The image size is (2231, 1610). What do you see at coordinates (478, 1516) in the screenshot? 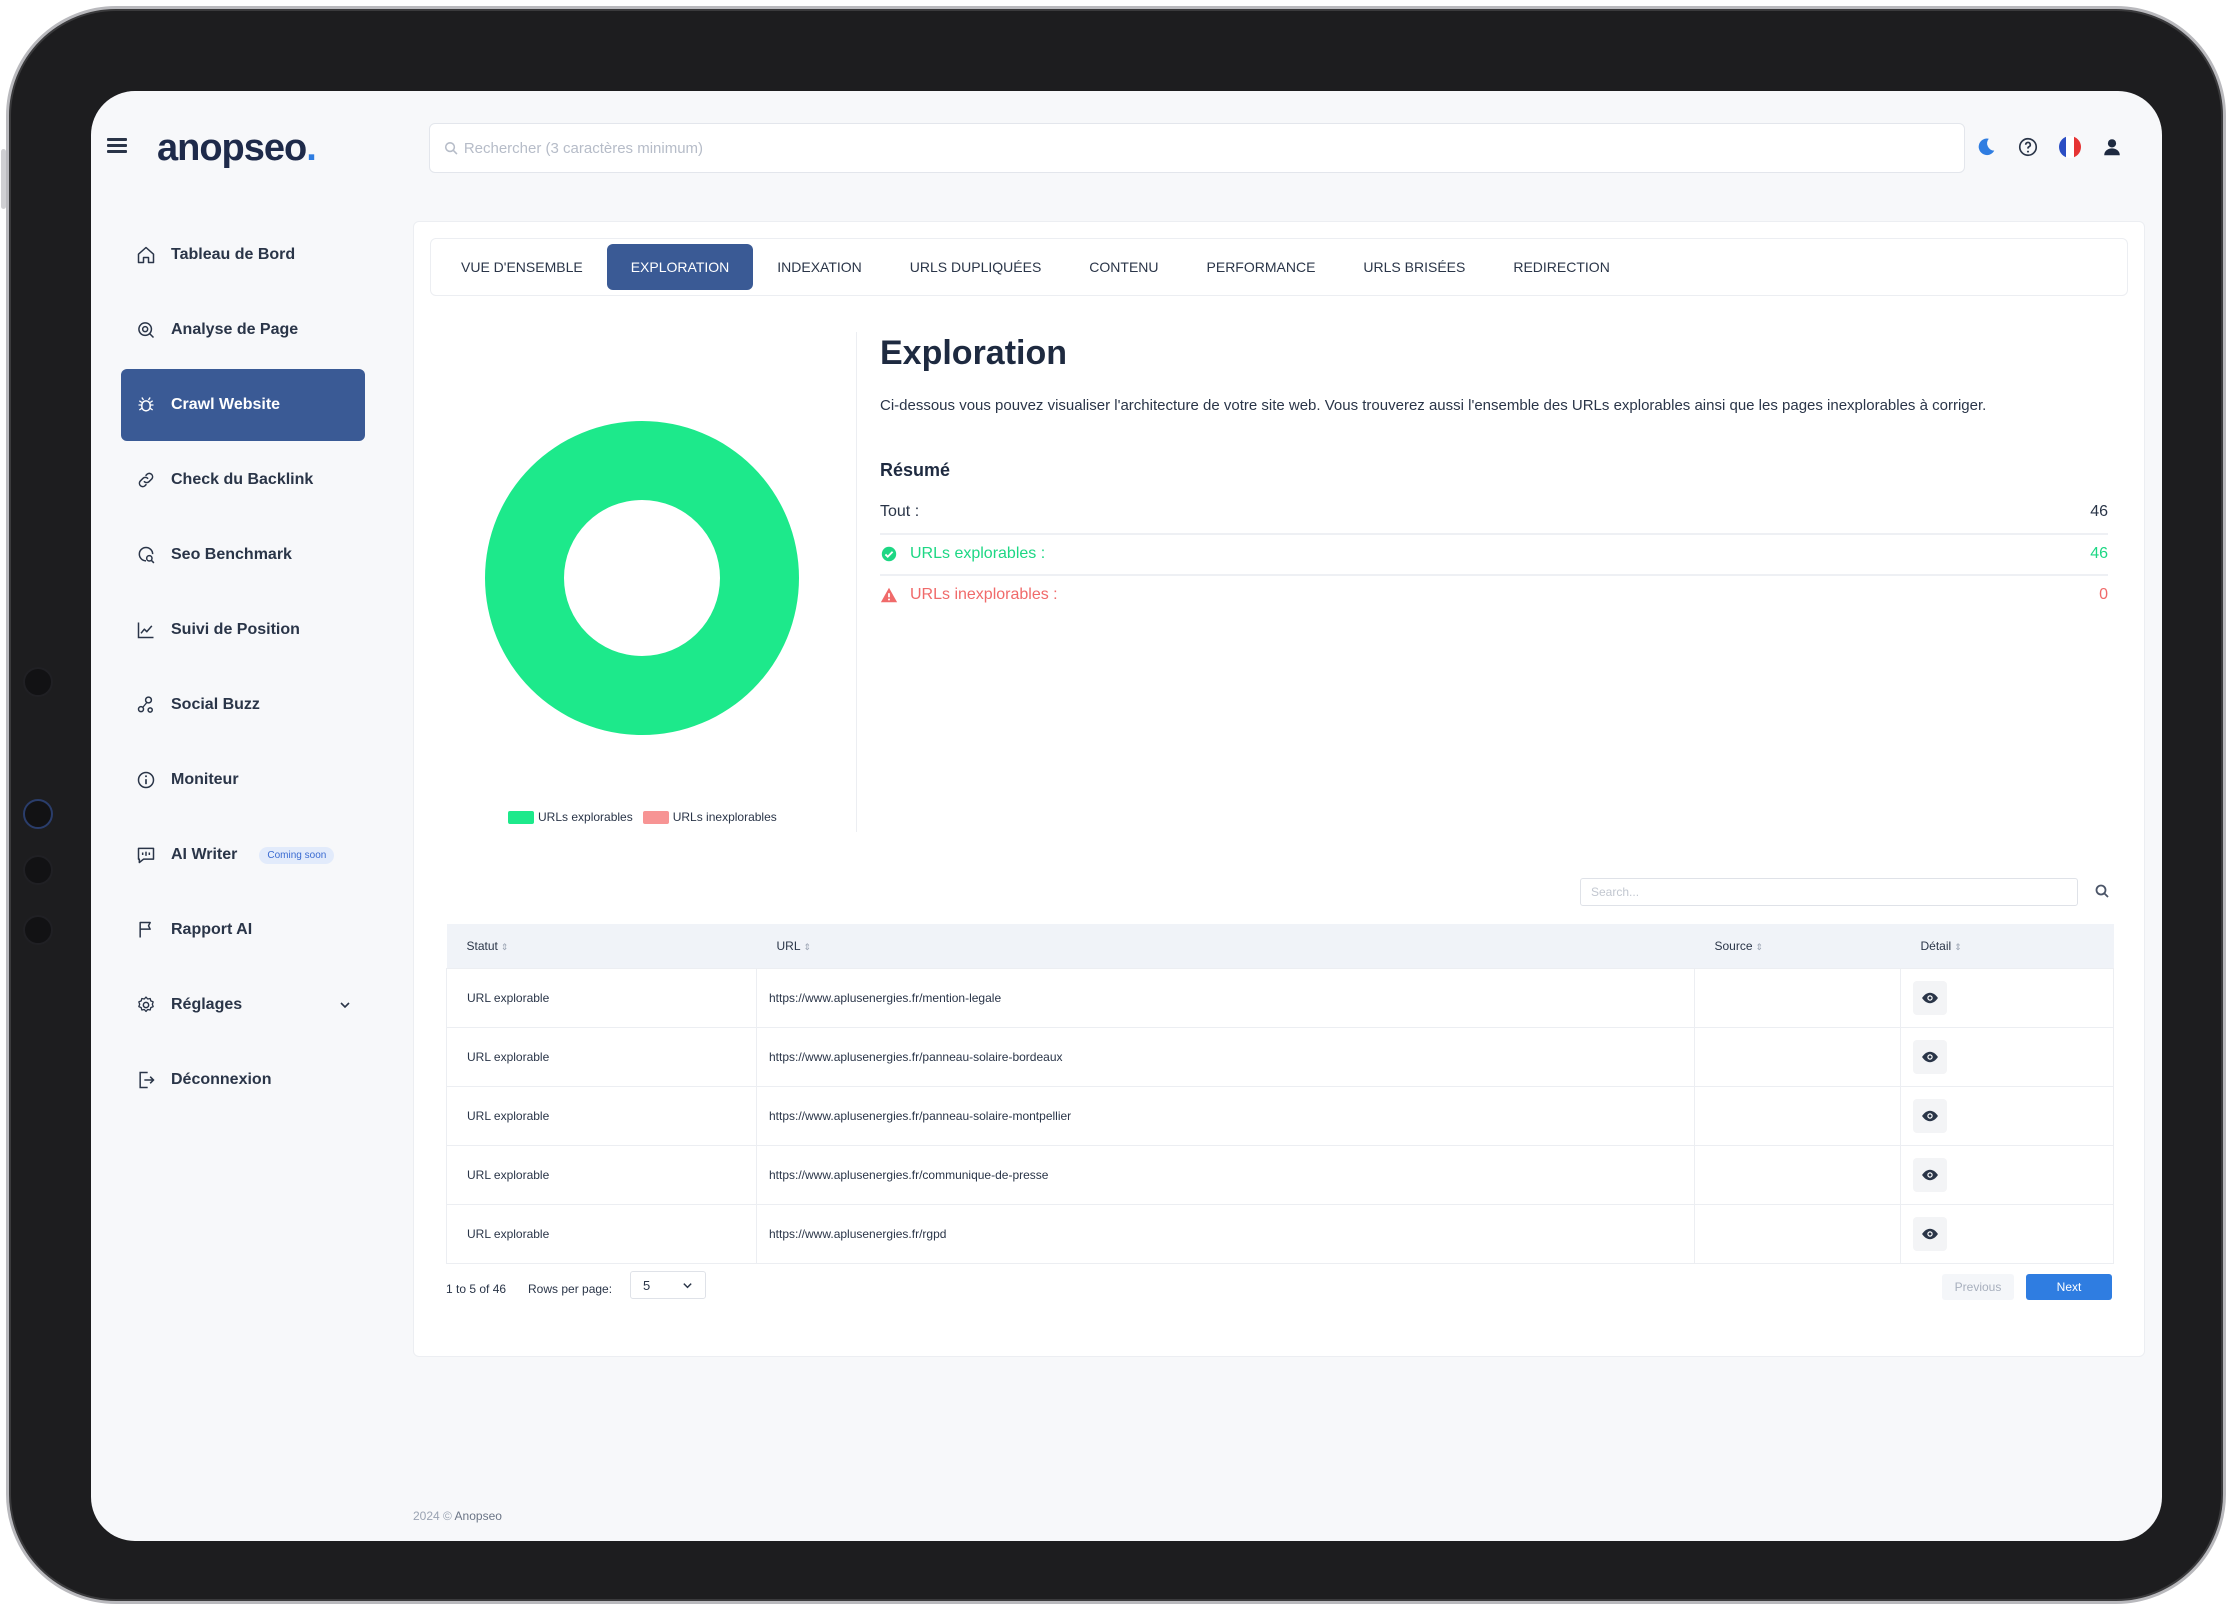
I see `footer-brand-link: Anopseo` at bounding box center [478, 1516].